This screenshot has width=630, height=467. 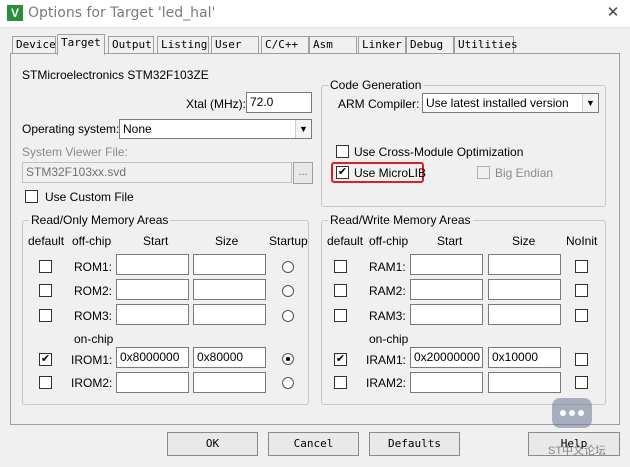 I want to click on microlib-label: Use MicroLIB, so click(x=390, y=173).